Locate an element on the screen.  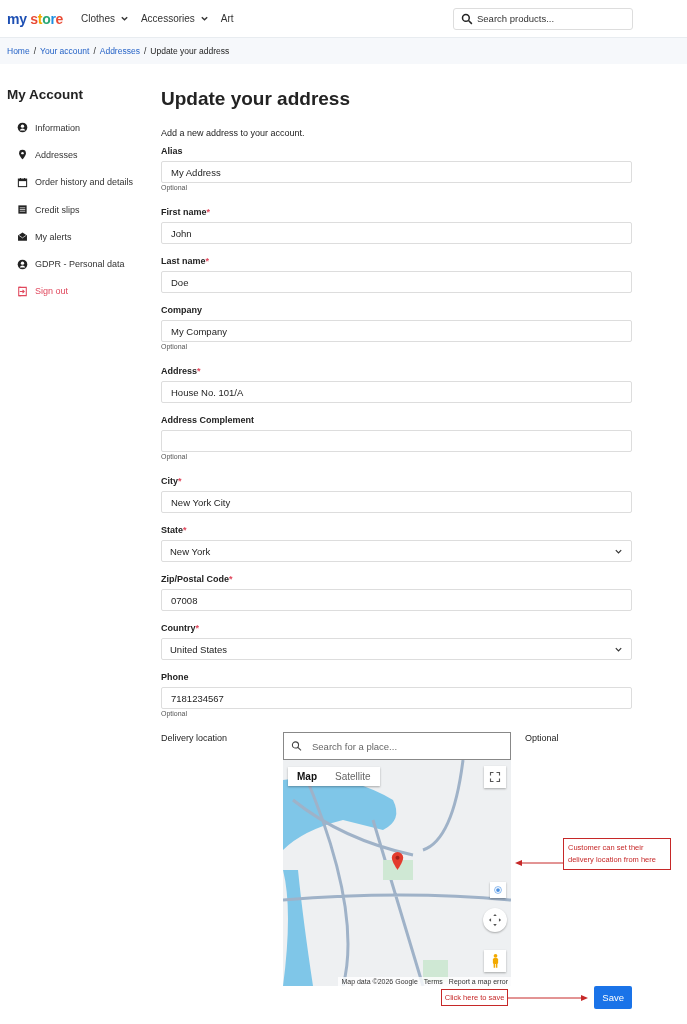
street-view-person-icon is located at coordinates (495, 961).